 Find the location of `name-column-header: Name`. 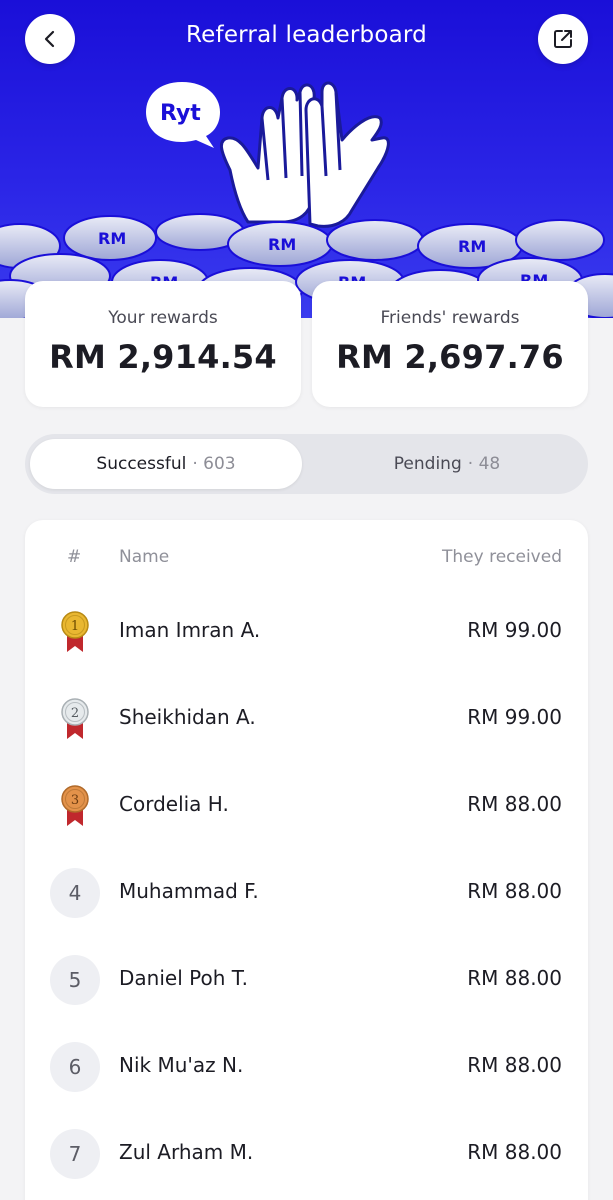

name-column-header: Name is located at coordinates (144, 557).